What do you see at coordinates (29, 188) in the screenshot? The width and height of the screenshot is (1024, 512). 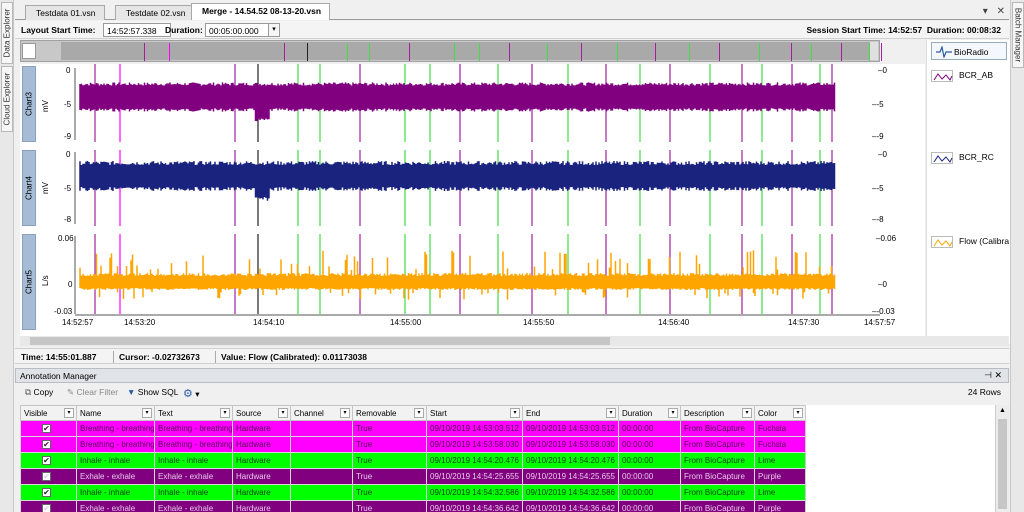 I see `chart4-label: Chart4` at bounding box center [29, 188].